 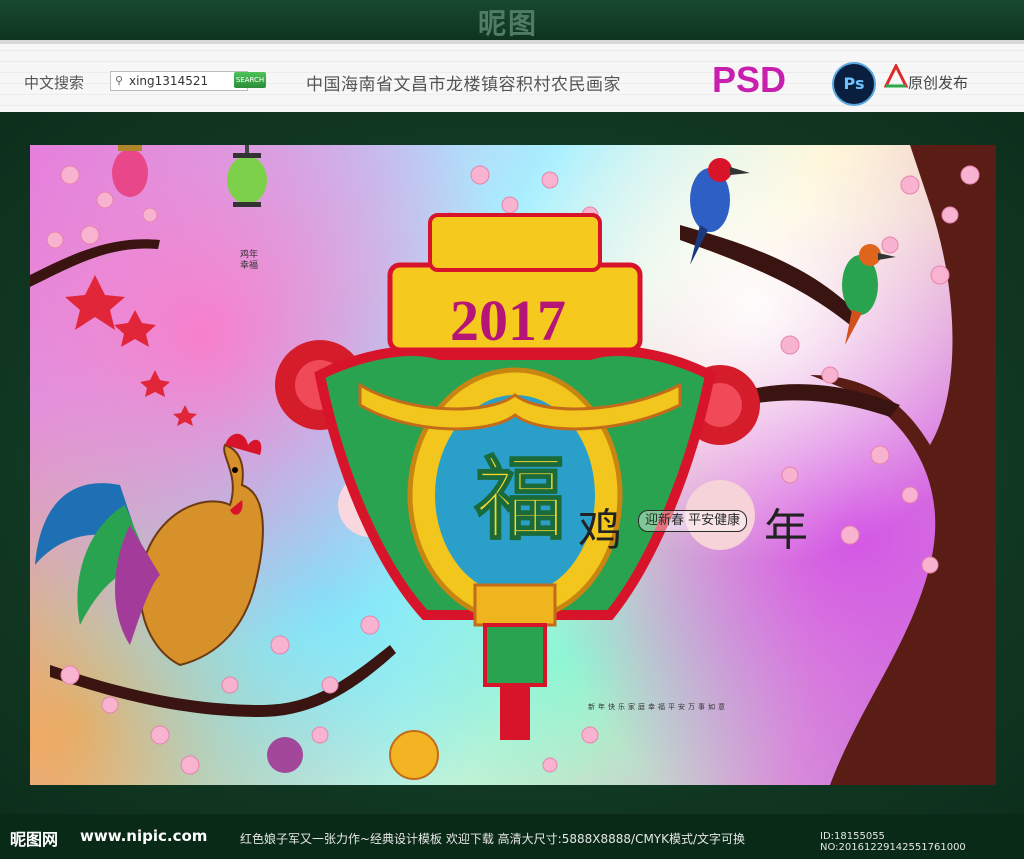 What do you see at coordinates (169, 81) in the screenshot?
I see `search-input-value: xing1314521` at bounding box center [169, 81].